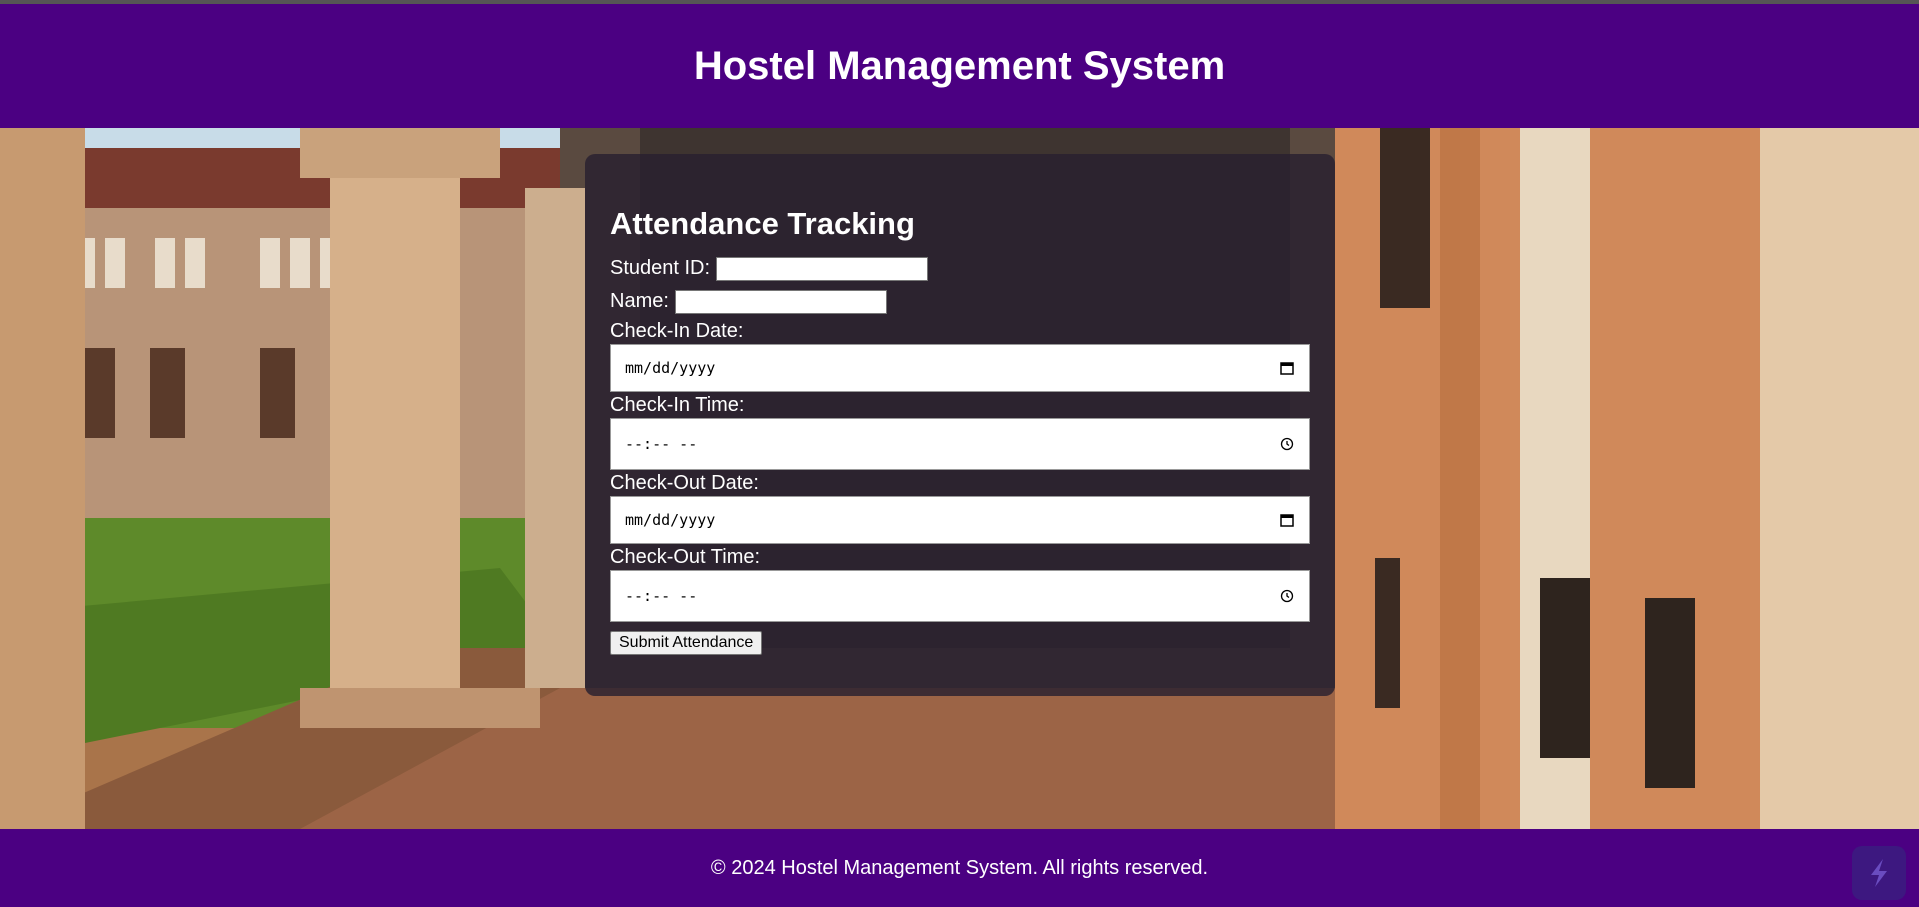  I want to click on checkout-time-label: Check-Out Time:, so click(685, 557).